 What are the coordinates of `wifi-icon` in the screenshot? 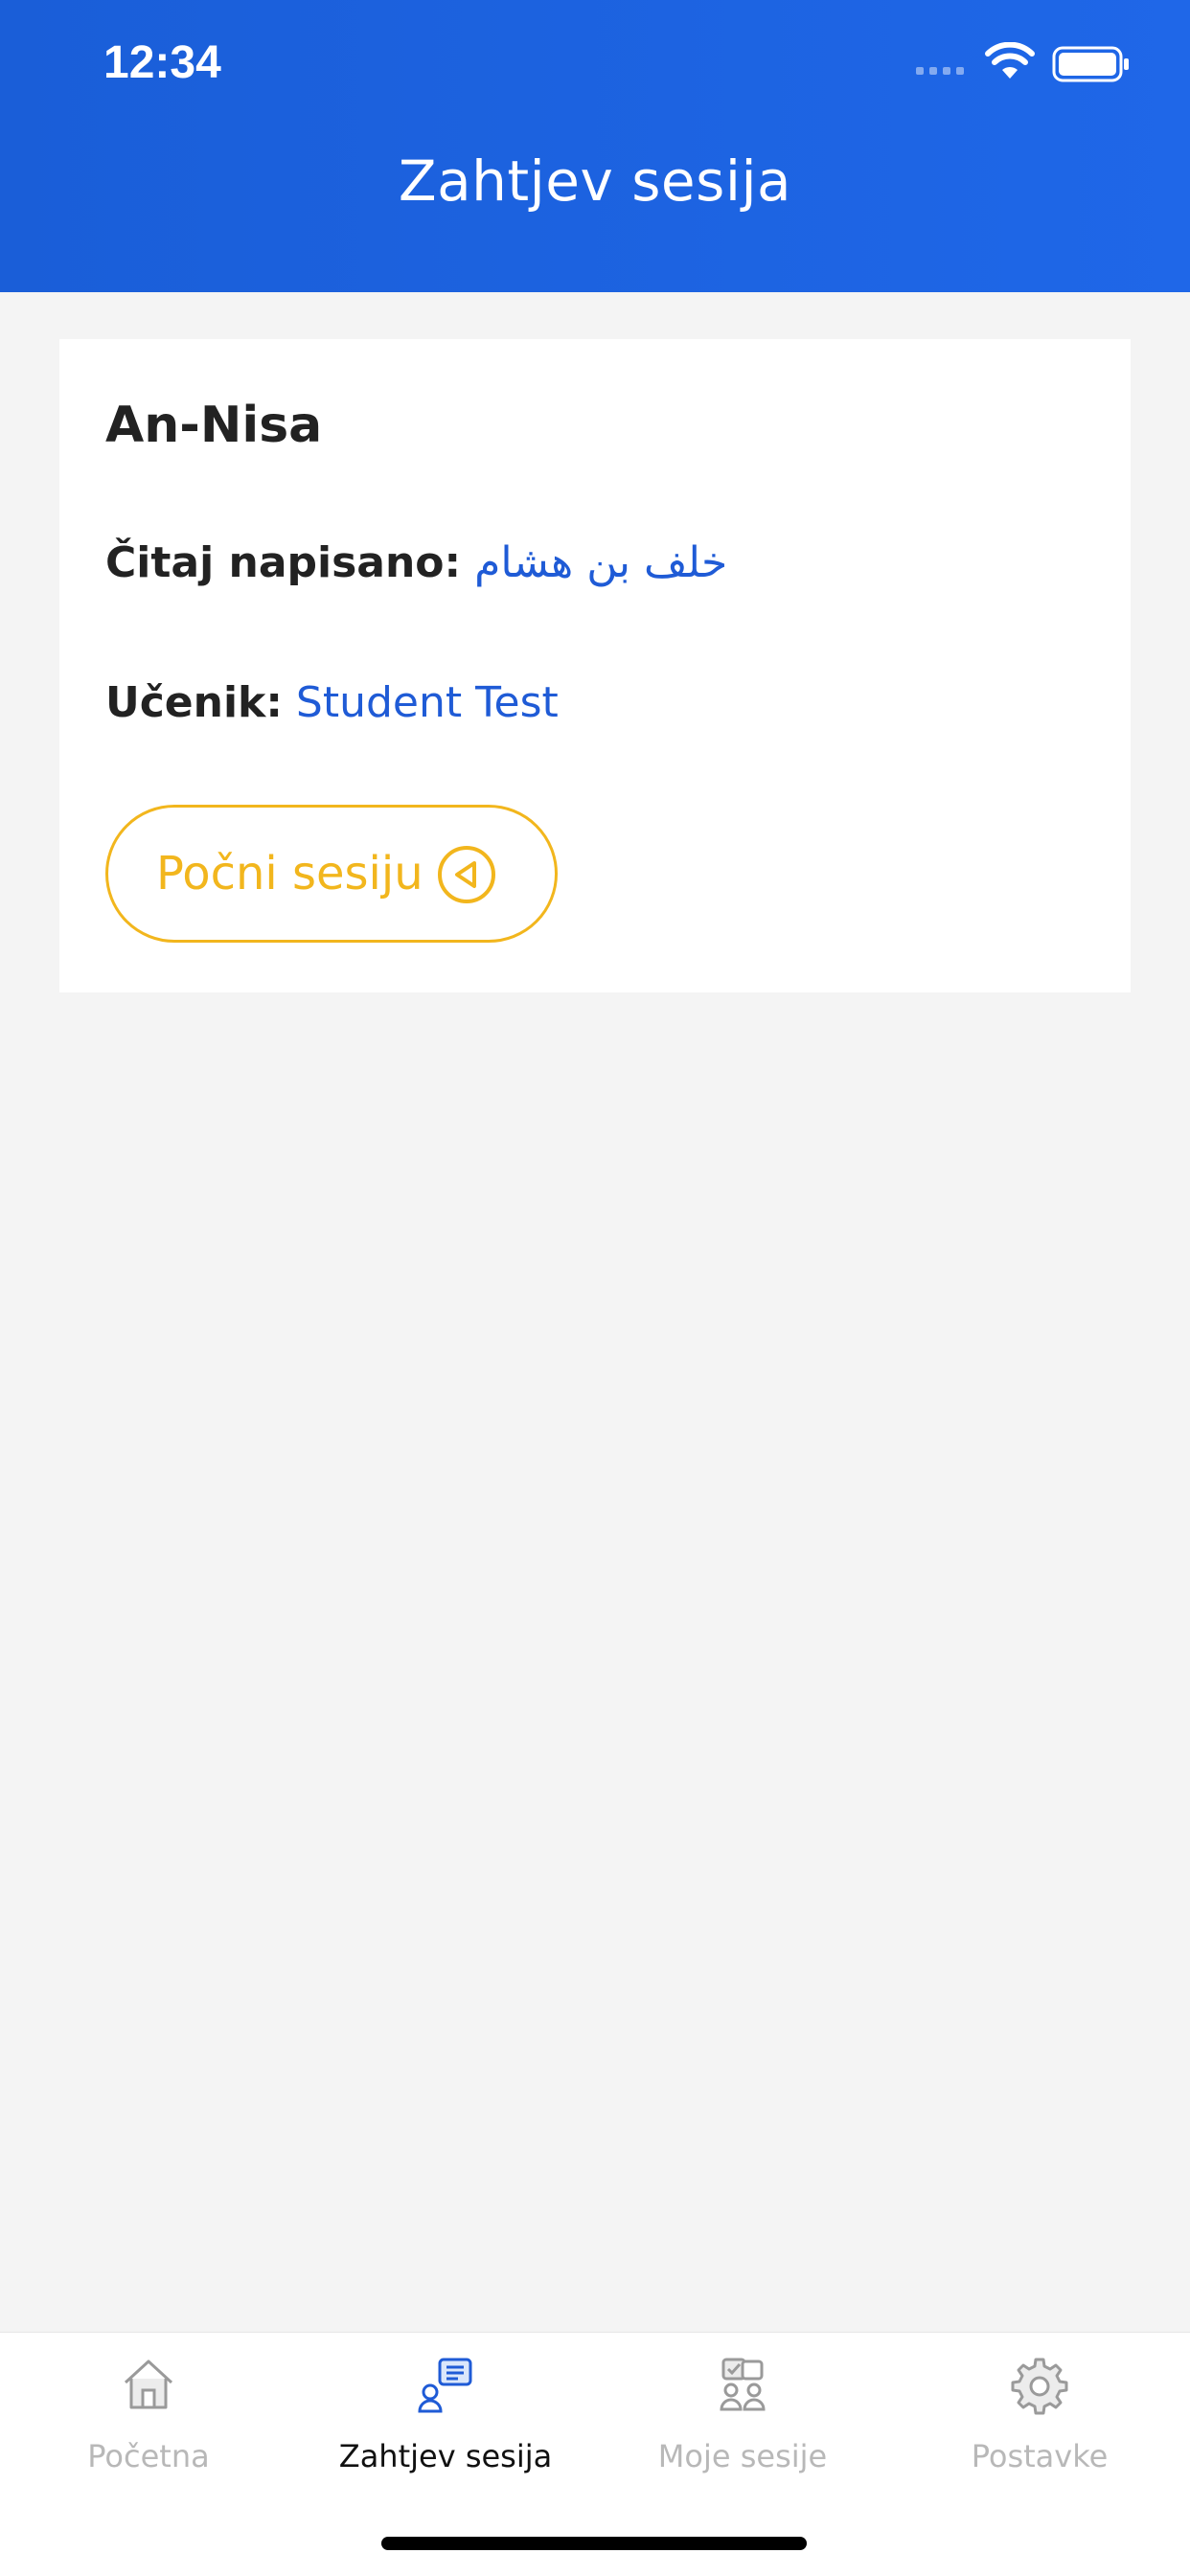 It's located at (1010, 60).